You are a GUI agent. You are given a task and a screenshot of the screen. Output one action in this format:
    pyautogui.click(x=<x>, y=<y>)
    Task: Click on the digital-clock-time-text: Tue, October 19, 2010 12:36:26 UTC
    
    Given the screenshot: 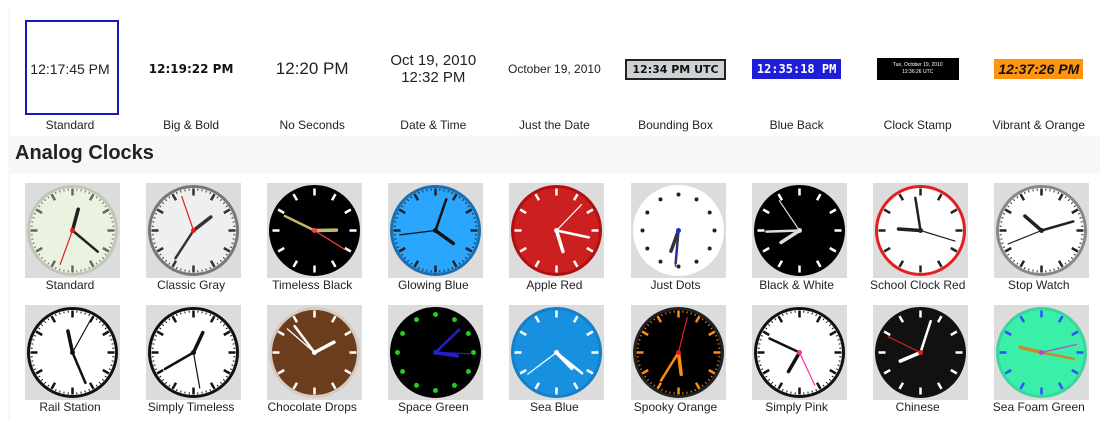 What is the action you would take?
    pyautogui.click(x=917, y=69)
    